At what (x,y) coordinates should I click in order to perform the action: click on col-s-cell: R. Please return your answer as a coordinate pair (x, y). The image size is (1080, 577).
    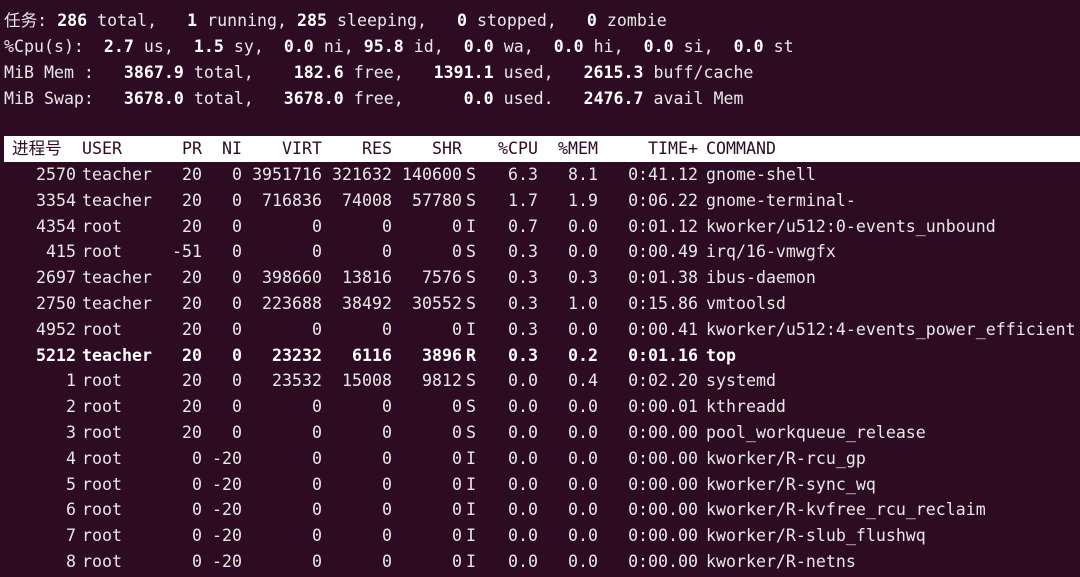
    Looking at the image, I should click on (471, 355).